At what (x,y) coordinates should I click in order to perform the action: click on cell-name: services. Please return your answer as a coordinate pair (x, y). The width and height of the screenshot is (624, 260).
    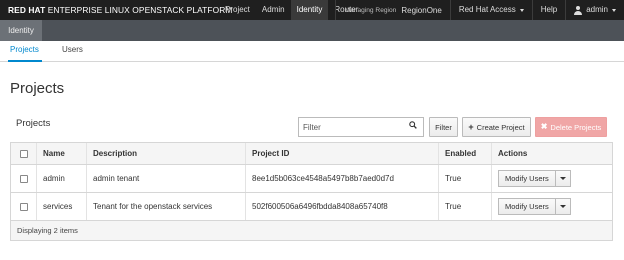
    Looking at the image, I should click on (62, 206).